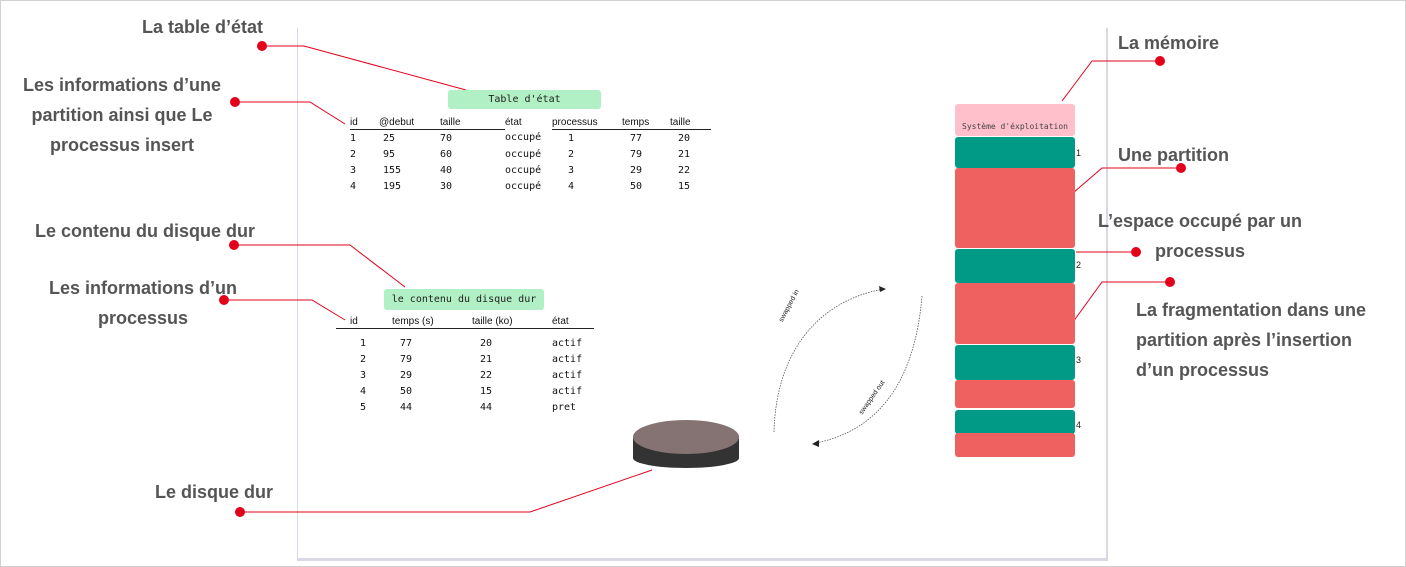 This screenshot has width=1406, height=567. Describe the element at coordinates (214, 492) in the screenshot. I see `annotation-disque-dur: Le disque dur` at that location.